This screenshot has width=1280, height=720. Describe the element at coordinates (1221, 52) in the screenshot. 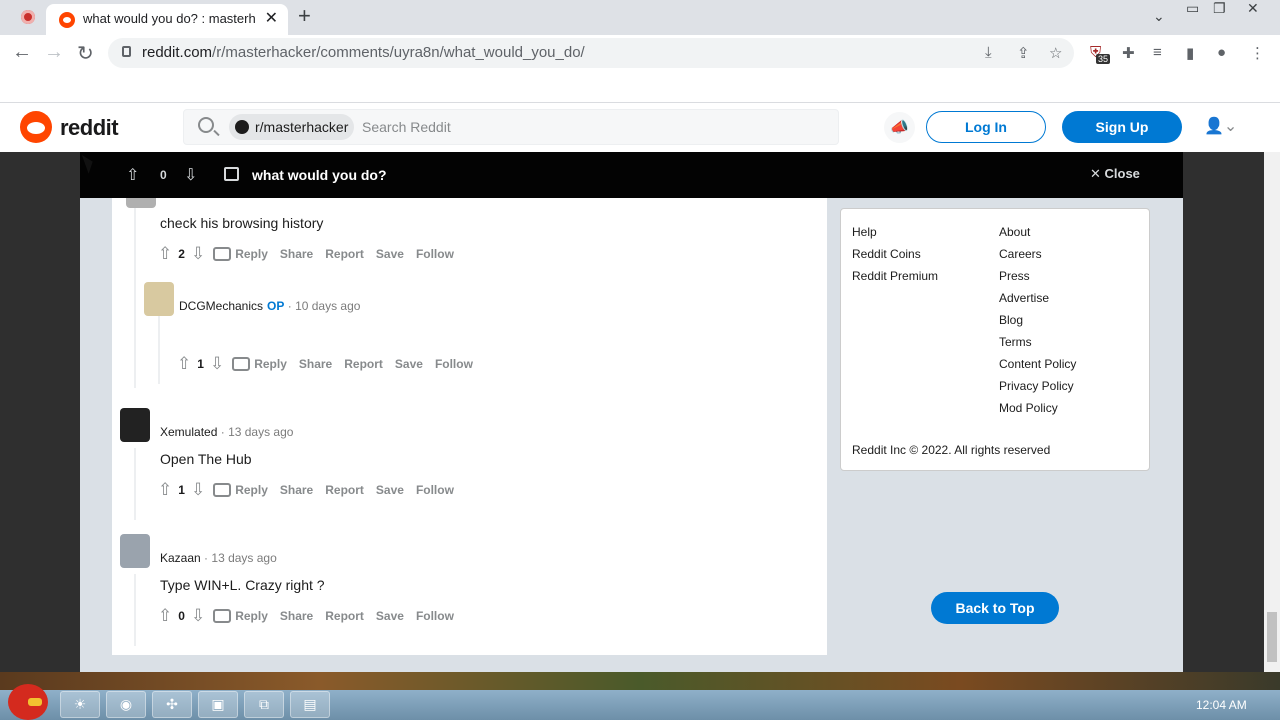

I see `profile-icon: ●` at that location.